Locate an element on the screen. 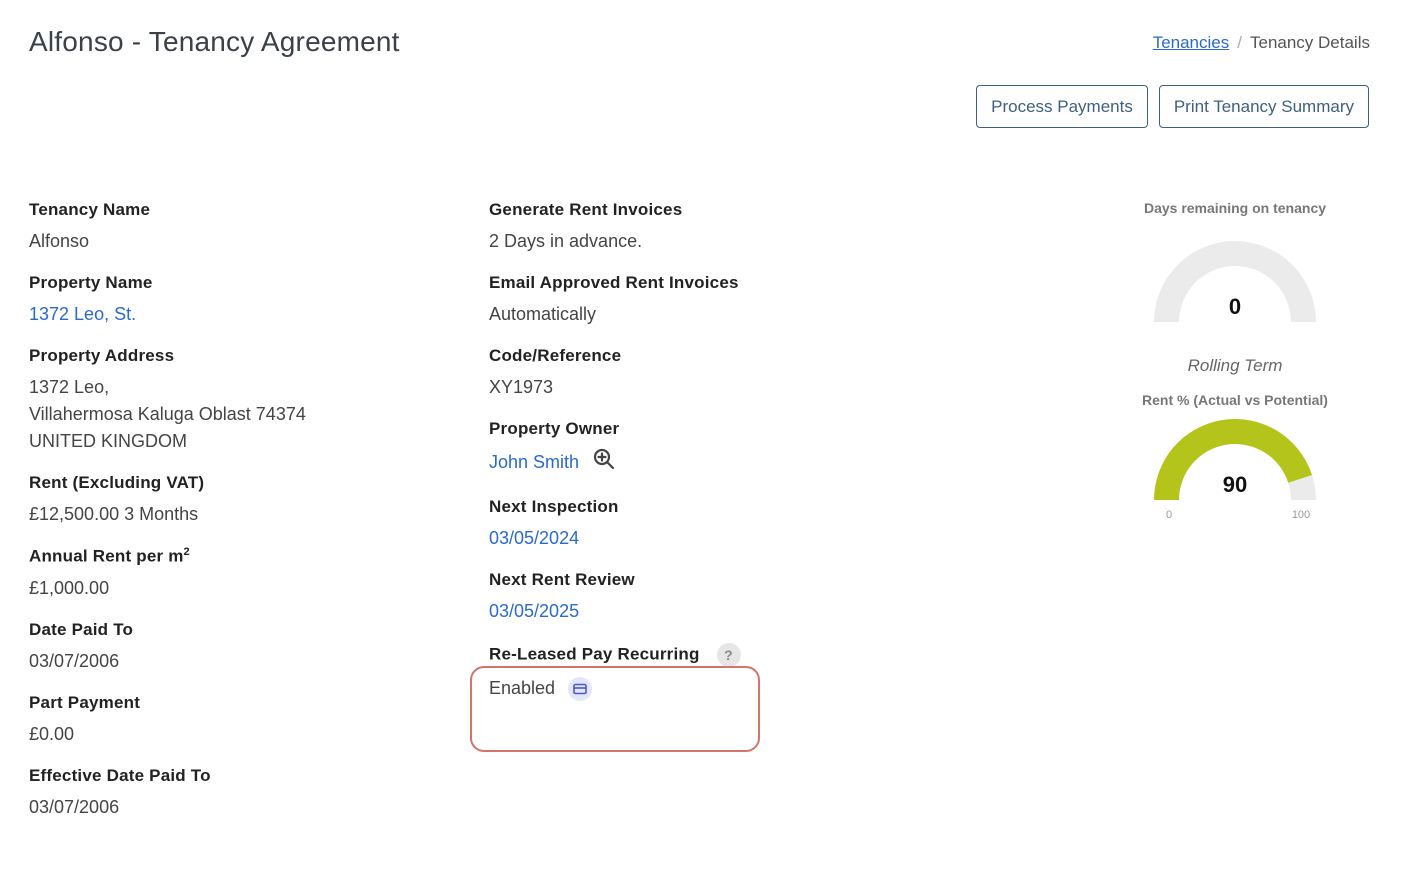 Image resolution: width=1416 pixels, height=871 pixels. property-address-line2: Villahermosa Kaluga Oblast 74374 is located at coordinates (167, 414).